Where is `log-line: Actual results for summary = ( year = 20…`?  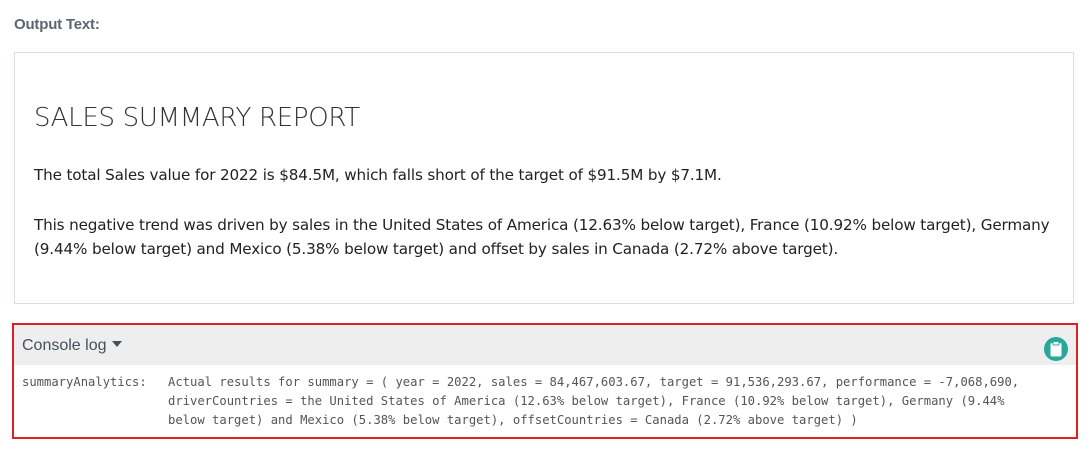
log-line: Actual results for summary = ( year = 20… is located at coordinates (594, 382).